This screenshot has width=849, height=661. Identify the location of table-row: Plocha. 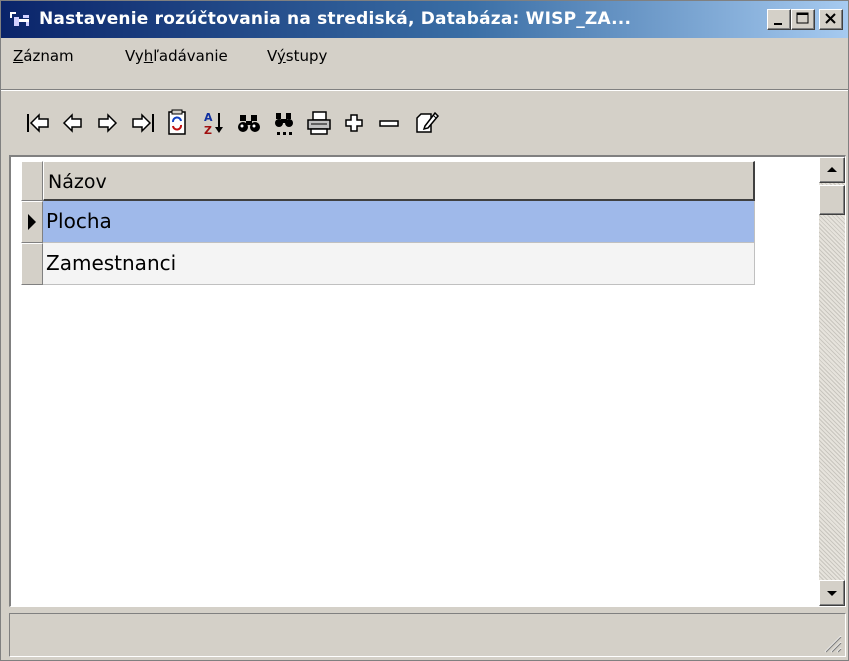
(399, 222).